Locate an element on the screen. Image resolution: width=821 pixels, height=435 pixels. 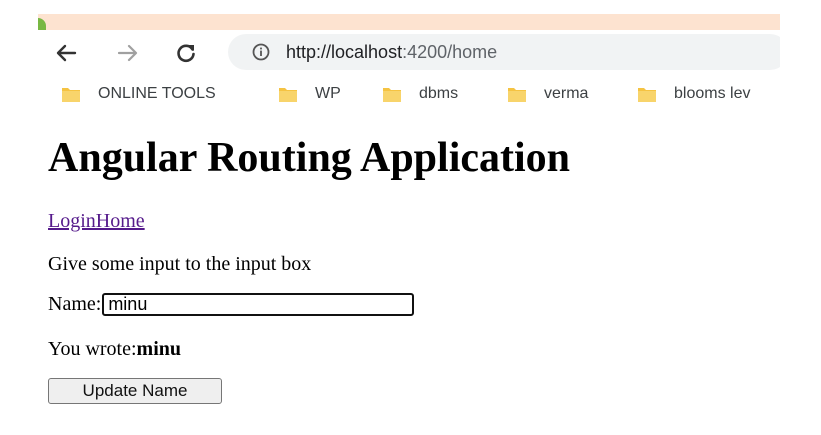
name-row: Name: is located at coordinates (231, 304).